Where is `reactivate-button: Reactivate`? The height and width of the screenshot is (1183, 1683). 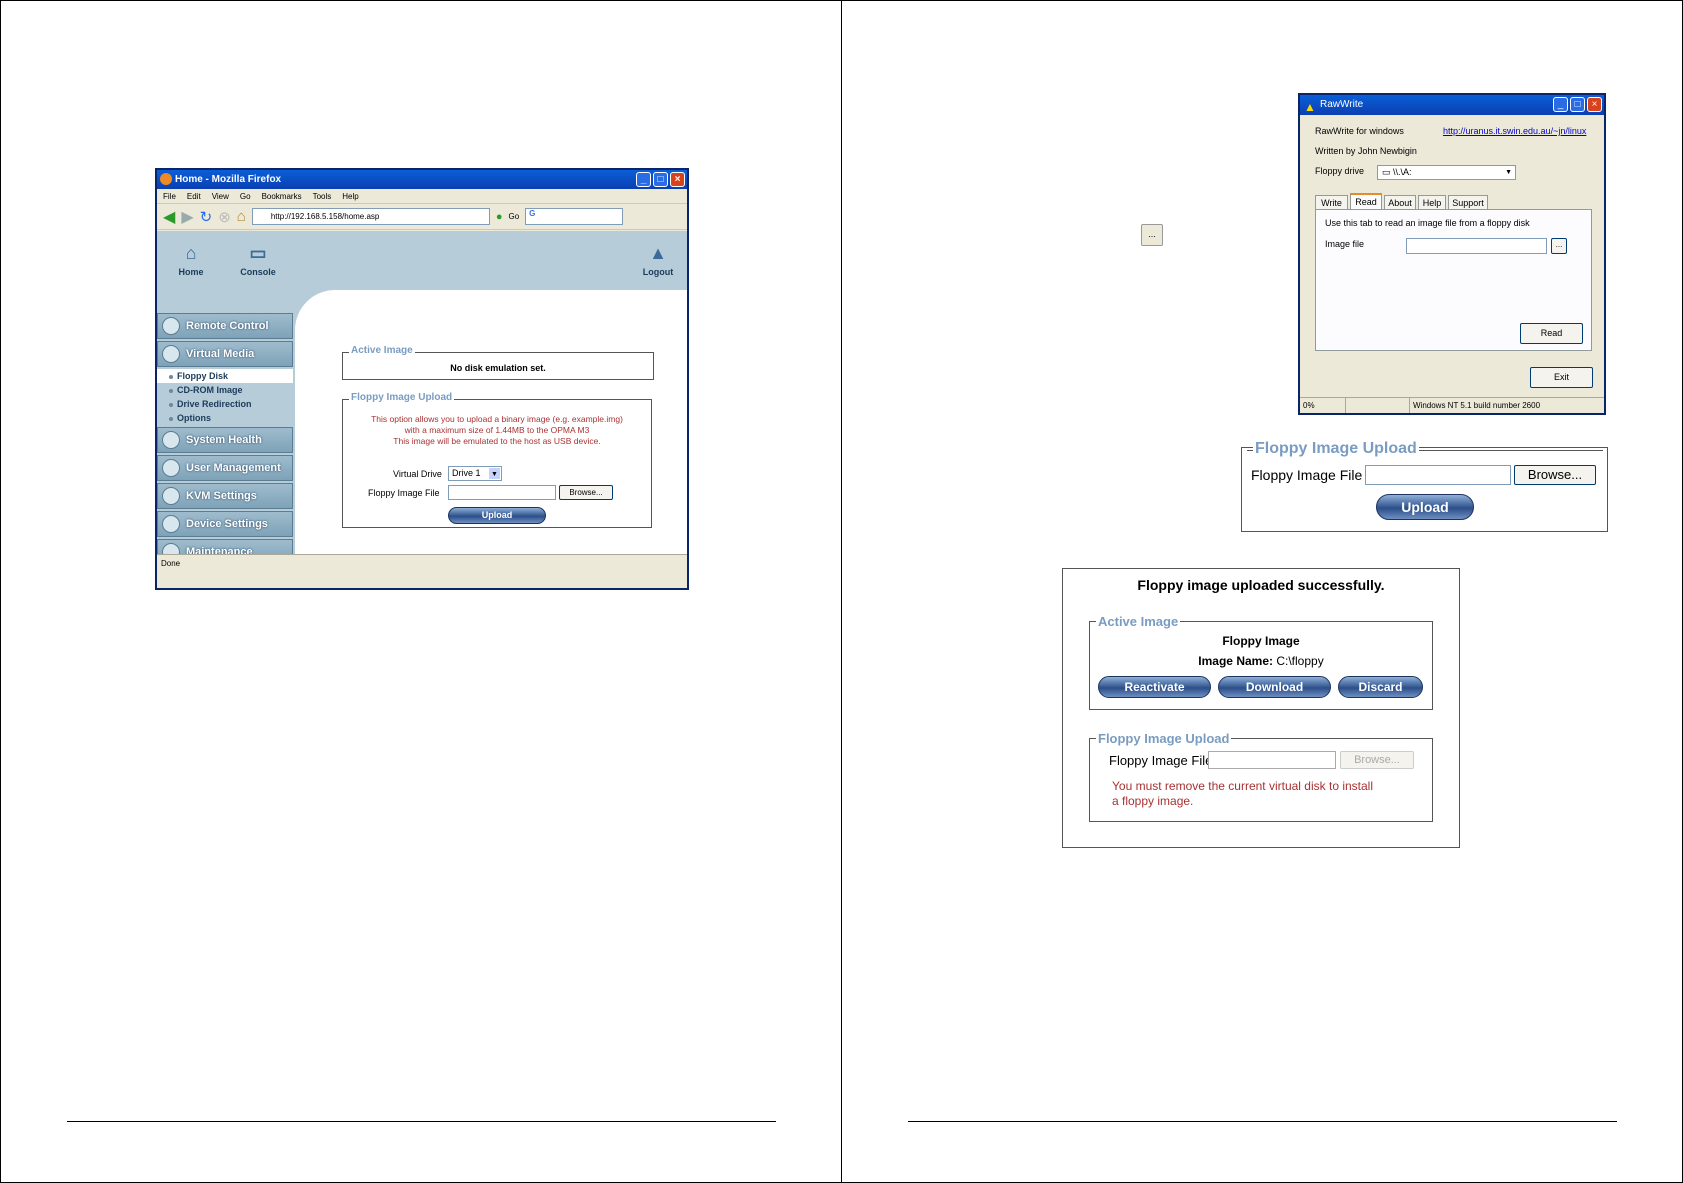
reactivate-button: Reactivate is located at coordinates (1154, 687).